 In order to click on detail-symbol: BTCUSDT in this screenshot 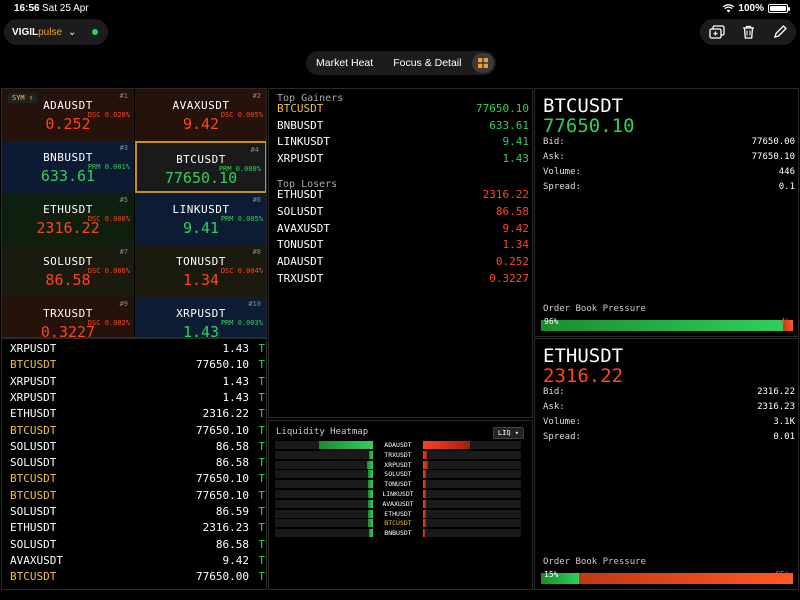, I will do `click(583, 106)`.